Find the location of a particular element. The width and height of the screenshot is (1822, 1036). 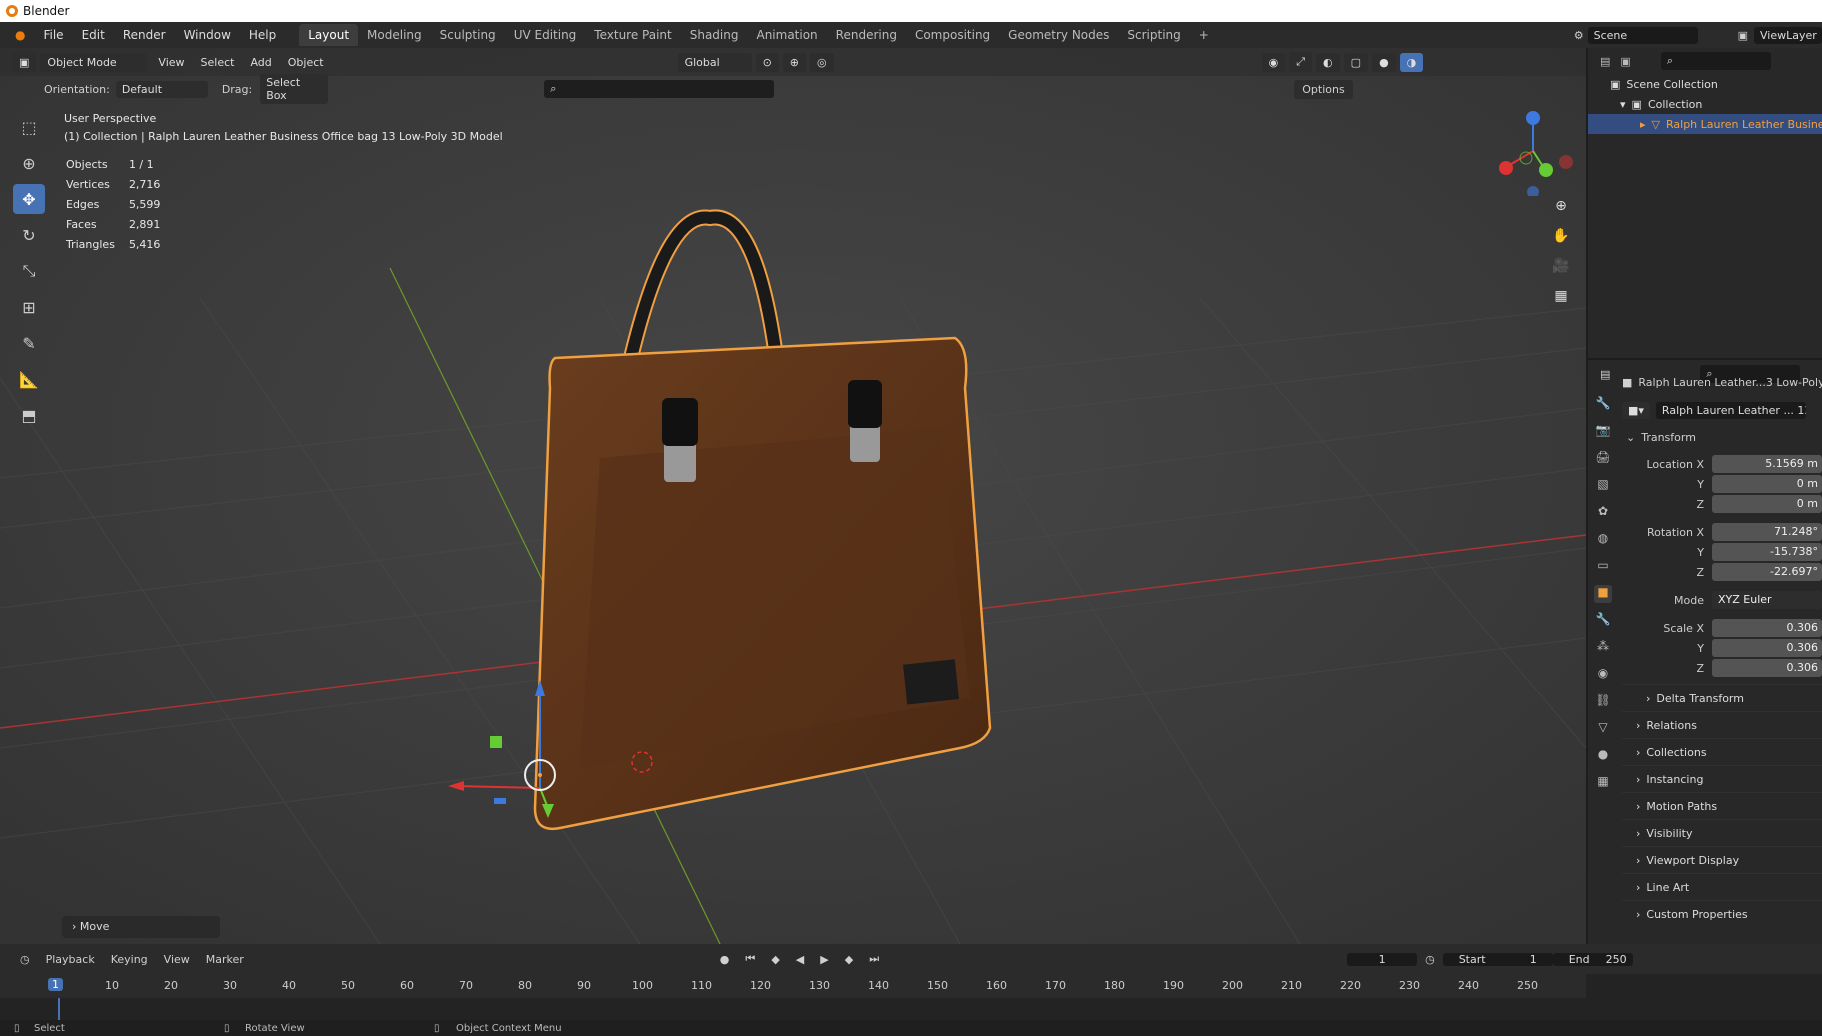

particles-tab-icon: ⁂ is located at coordinates (1603, 648).